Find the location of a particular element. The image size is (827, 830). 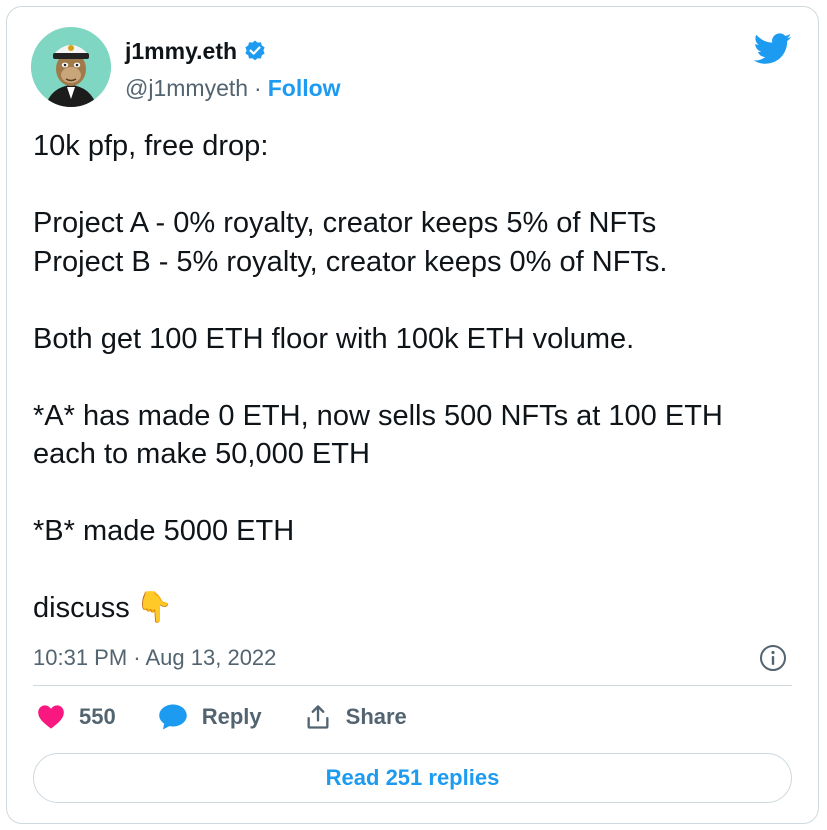

tweet-line: *B* made 5000 ETH is located at coordinates (164, 531).